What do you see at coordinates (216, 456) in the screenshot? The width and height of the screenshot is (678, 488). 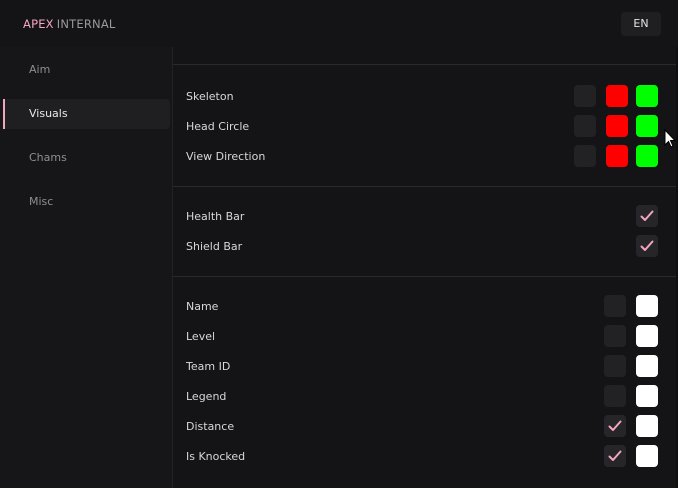 I see `is-knocked-label: Is Knocked` at bounding box center [216, 456].